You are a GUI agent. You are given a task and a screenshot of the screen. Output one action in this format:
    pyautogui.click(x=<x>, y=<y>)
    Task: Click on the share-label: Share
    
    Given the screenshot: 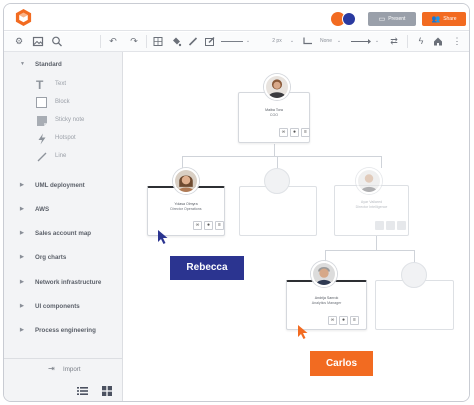 What is the action you would take?
    pyautogui.click(x=450, y=19)
    